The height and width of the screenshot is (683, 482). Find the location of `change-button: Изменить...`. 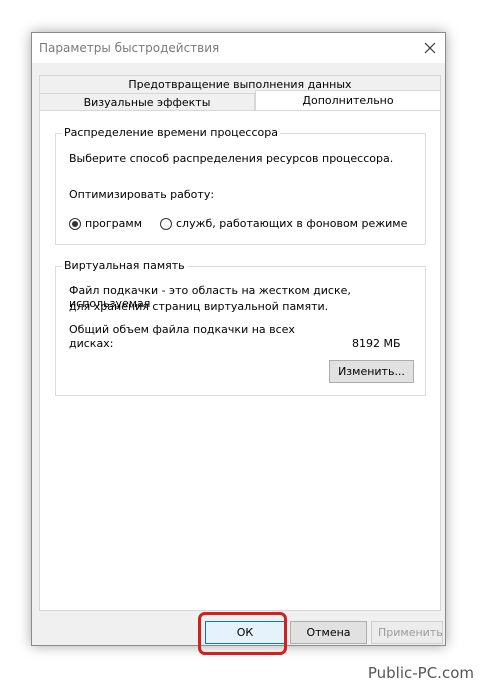

change-button: Изменить... is located at coordinates (371, 371).